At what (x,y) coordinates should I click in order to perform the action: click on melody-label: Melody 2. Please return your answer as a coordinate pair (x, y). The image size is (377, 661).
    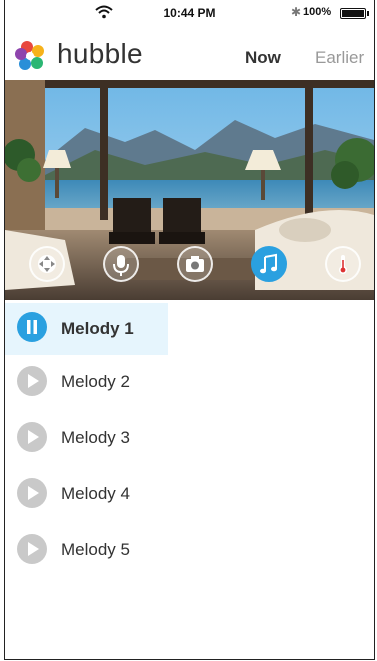
    Looking at the image, I should click on (95, 381).